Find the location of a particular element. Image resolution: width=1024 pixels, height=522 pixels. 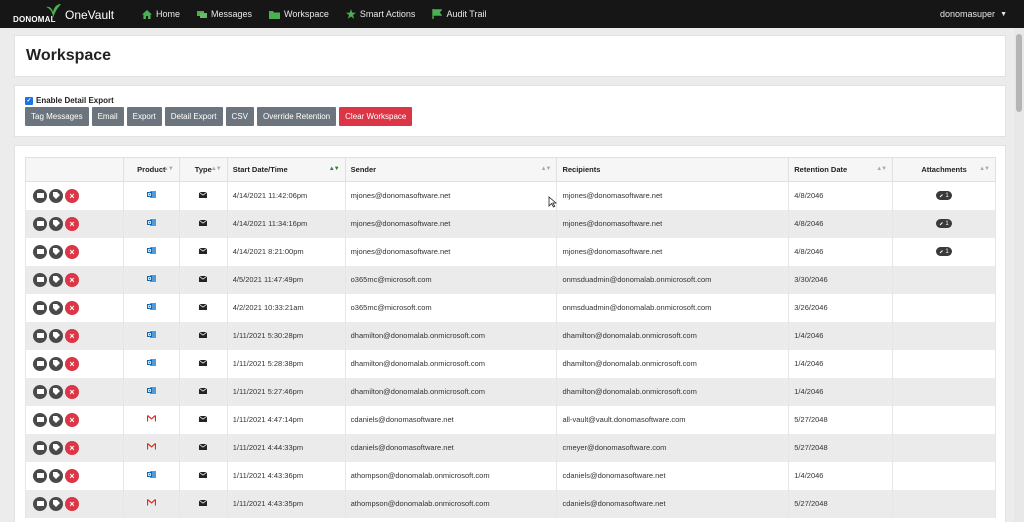

override-retention-button: Override Retention is located at coordinates (296, 116).